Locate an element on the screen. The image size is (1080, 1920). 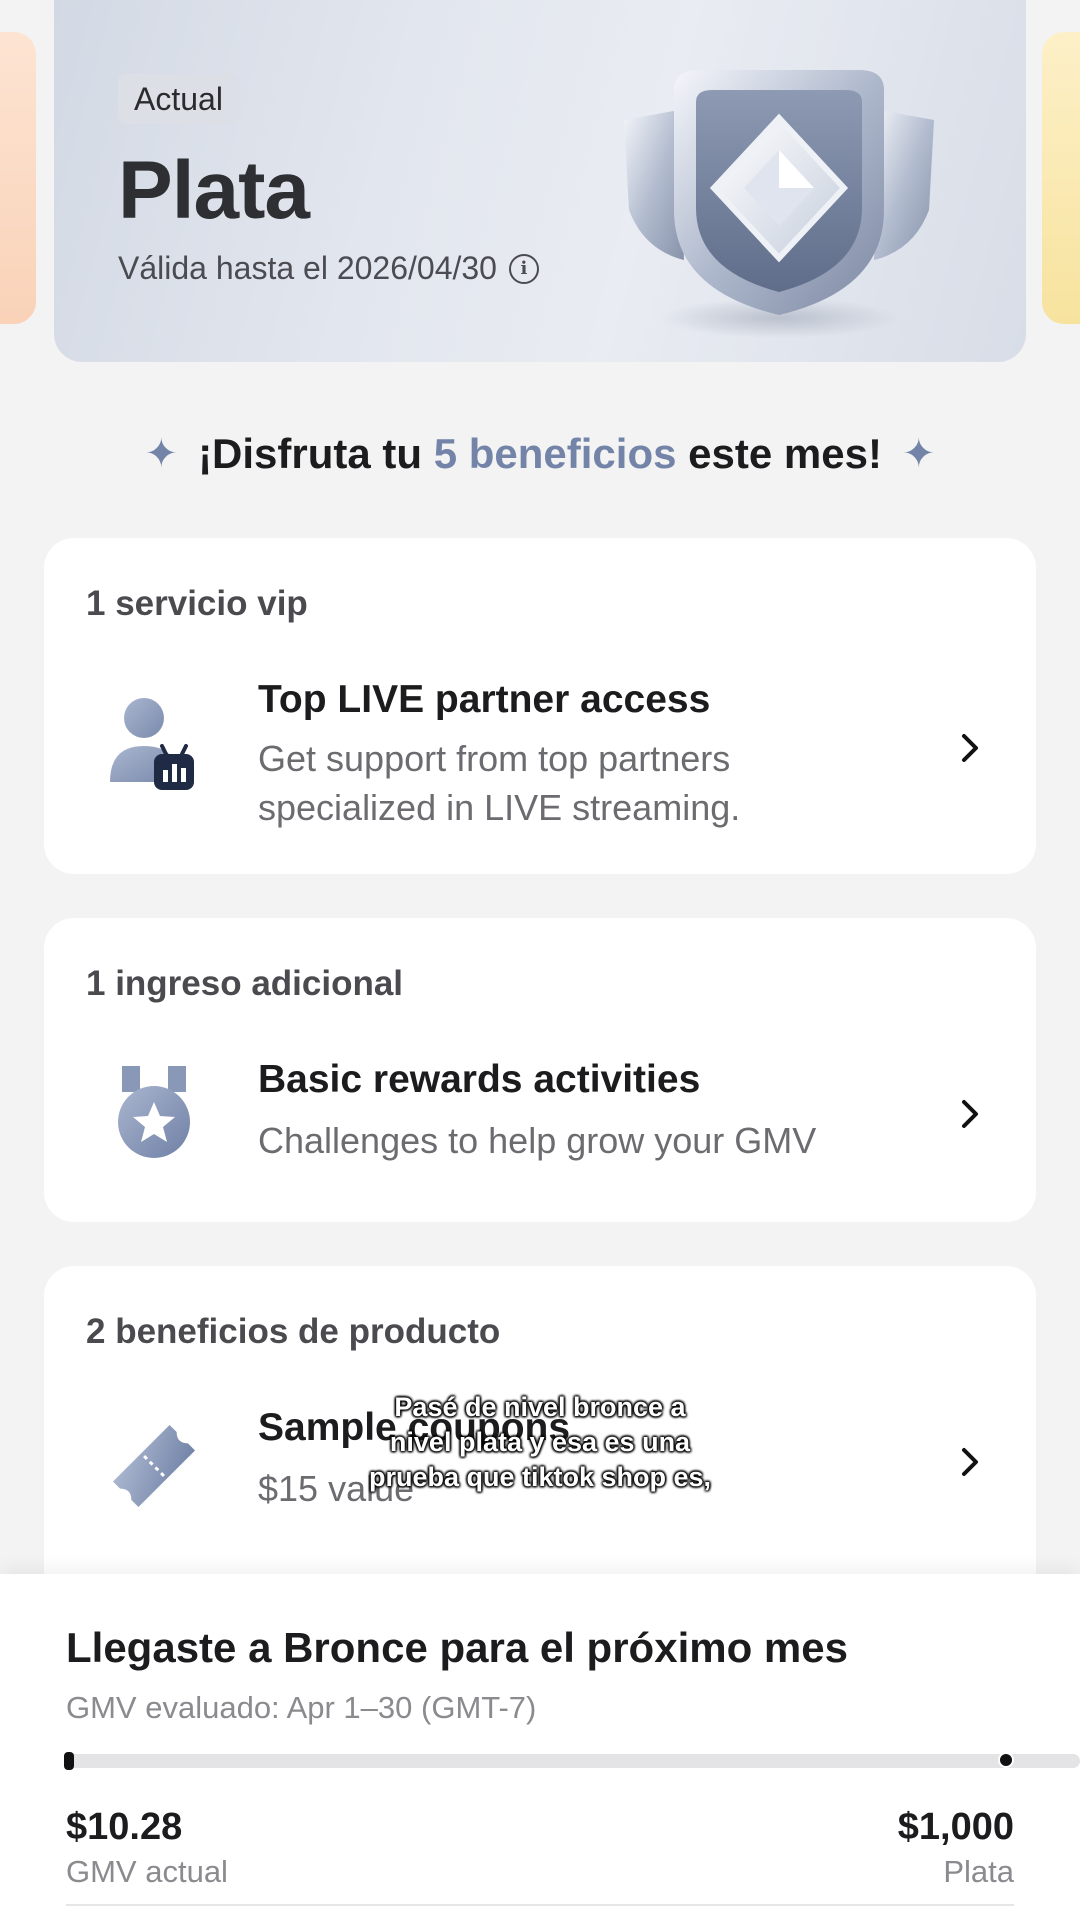
divider is located at coordinates (540, 1905).